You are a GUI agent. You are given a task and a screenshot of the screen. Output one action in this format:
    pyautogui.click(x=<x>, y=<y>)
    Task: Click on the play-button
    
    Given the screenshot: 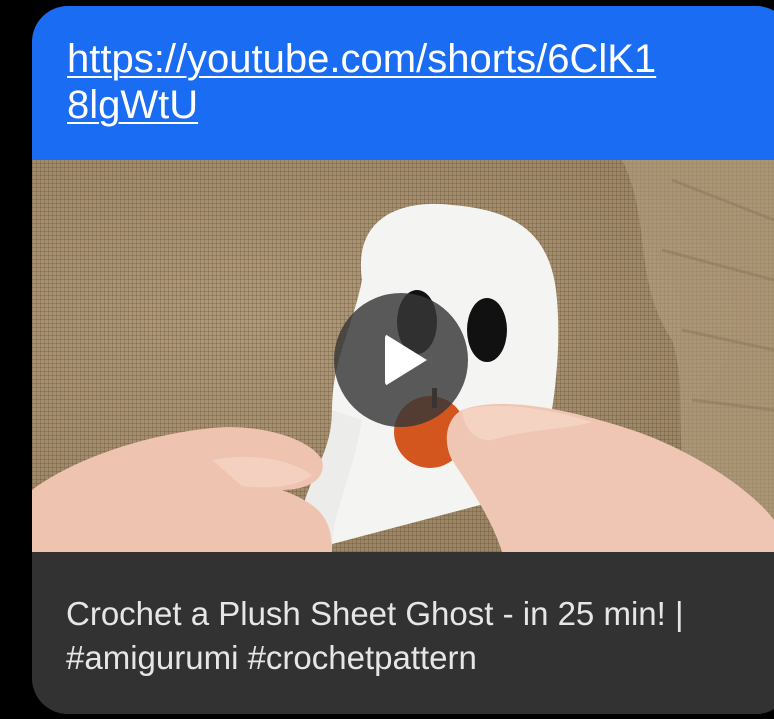 What is the action you would take?
    pyautogui.click(x=401, y=360)
    